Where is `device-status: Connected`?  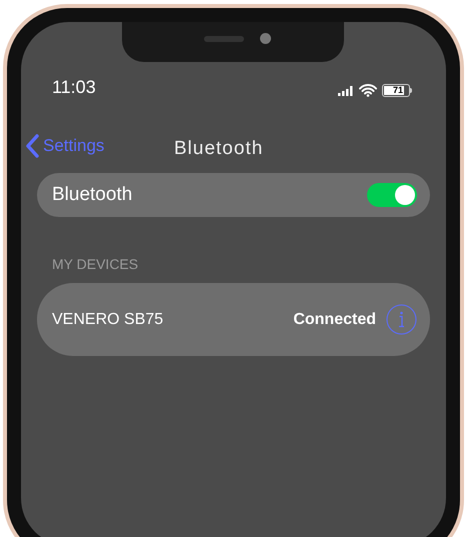 device-status: Connected is located at coordinates (334, 320).